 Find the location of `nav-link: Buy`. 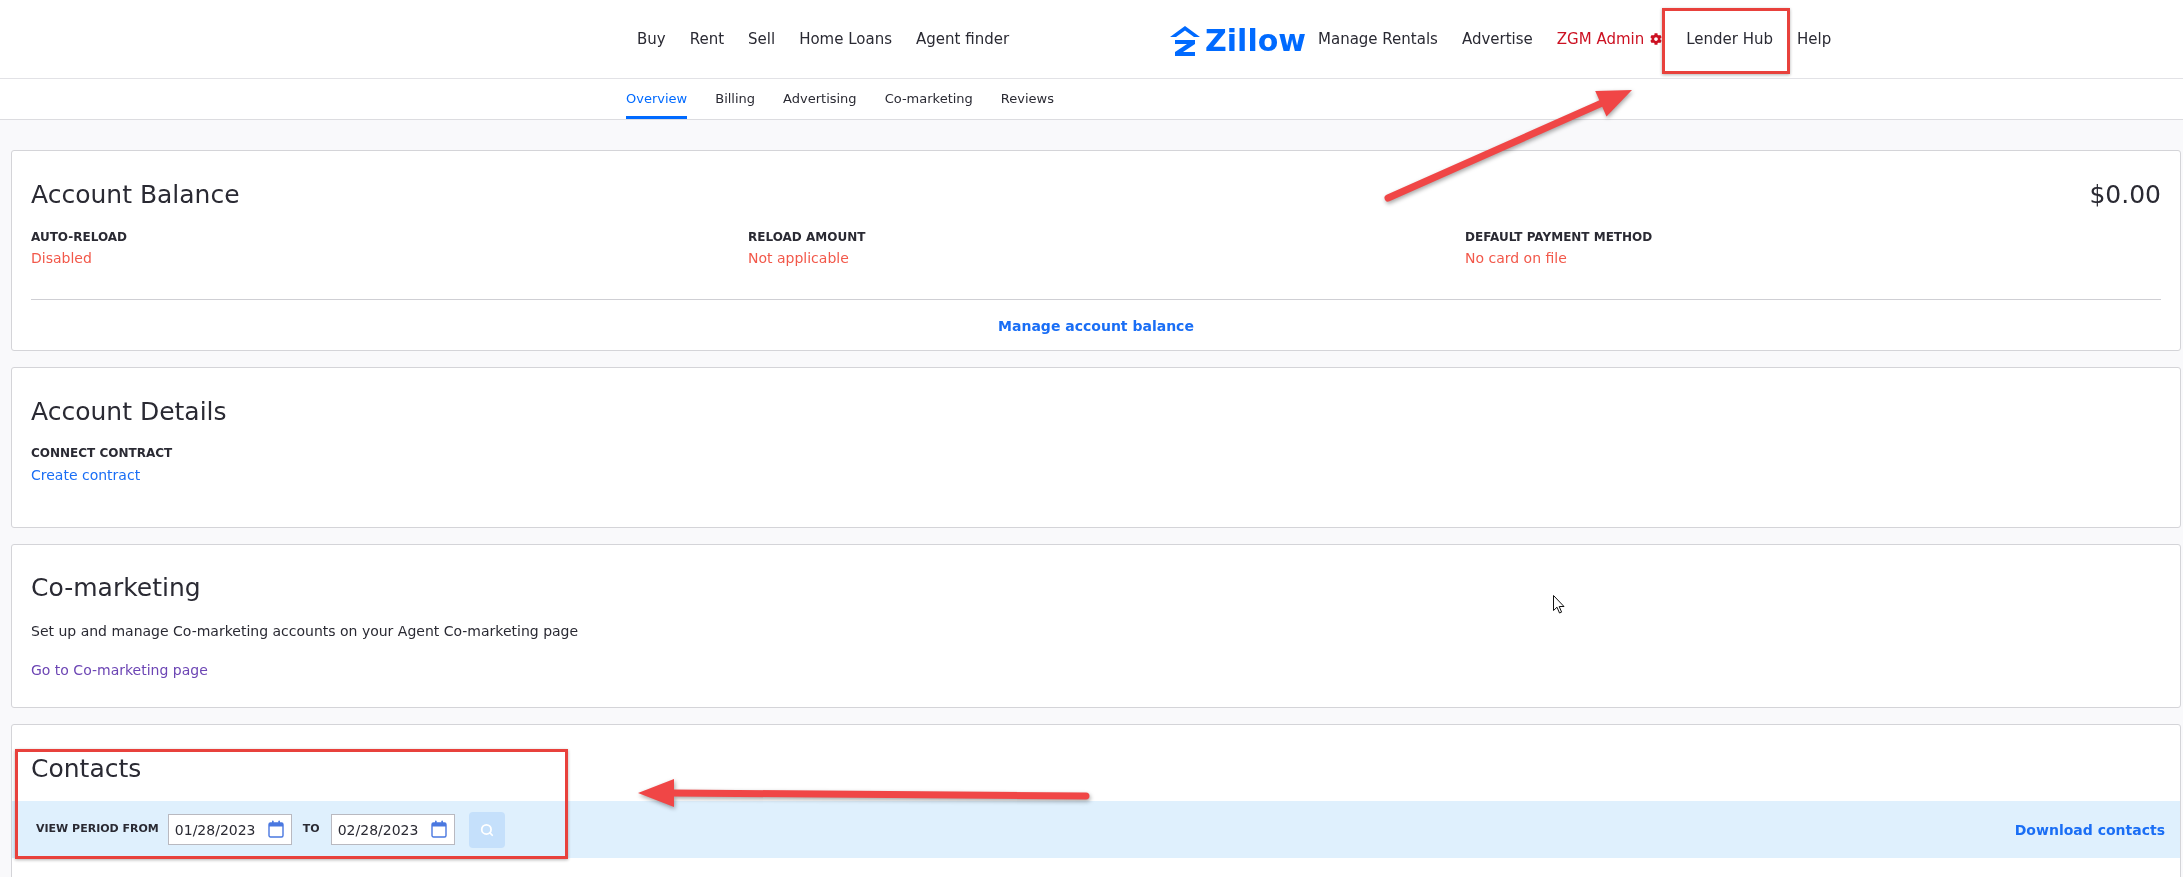

nav-link: Buy is located at coordinates (651, 39).